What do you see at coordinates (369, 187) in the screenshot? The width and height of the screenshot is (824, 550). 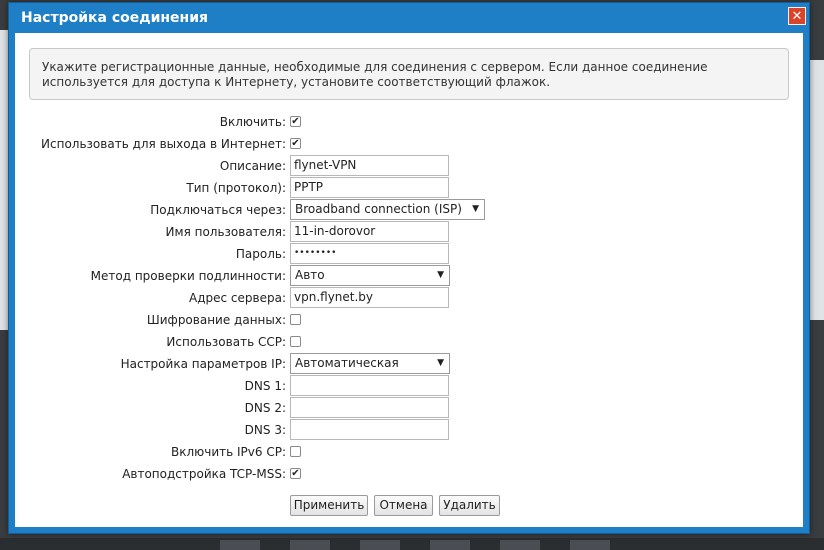 I see `type-input: PPTP` at bounding box center [369, 187].